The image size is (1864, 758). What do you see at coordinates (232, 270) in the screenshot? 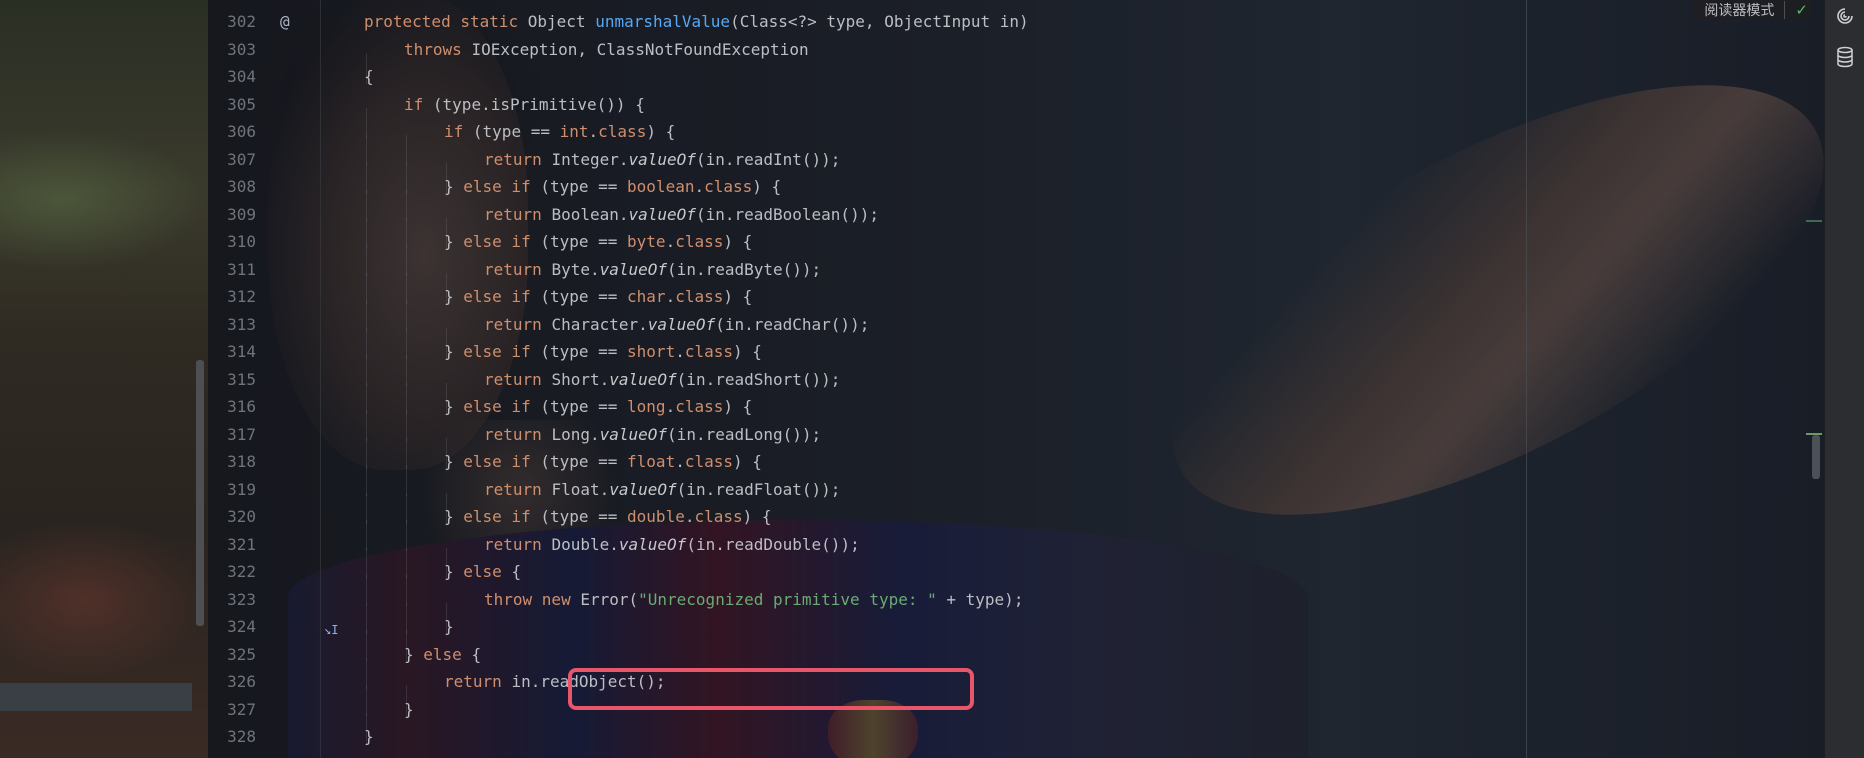
I see `line-number: 311` at bounding box center [232, 270].